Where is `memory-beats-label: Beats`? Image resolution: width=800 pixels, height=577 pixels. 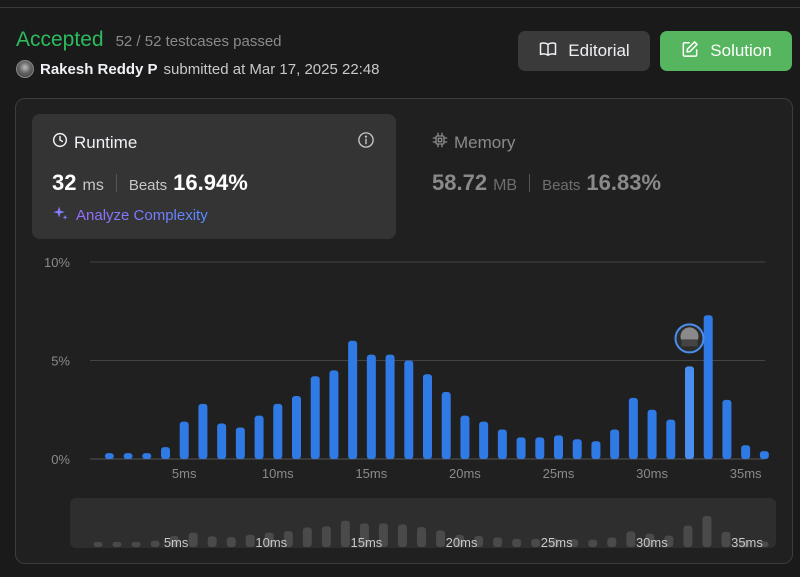
memory-beats-label: Beats is located at coordinates (561, 185).